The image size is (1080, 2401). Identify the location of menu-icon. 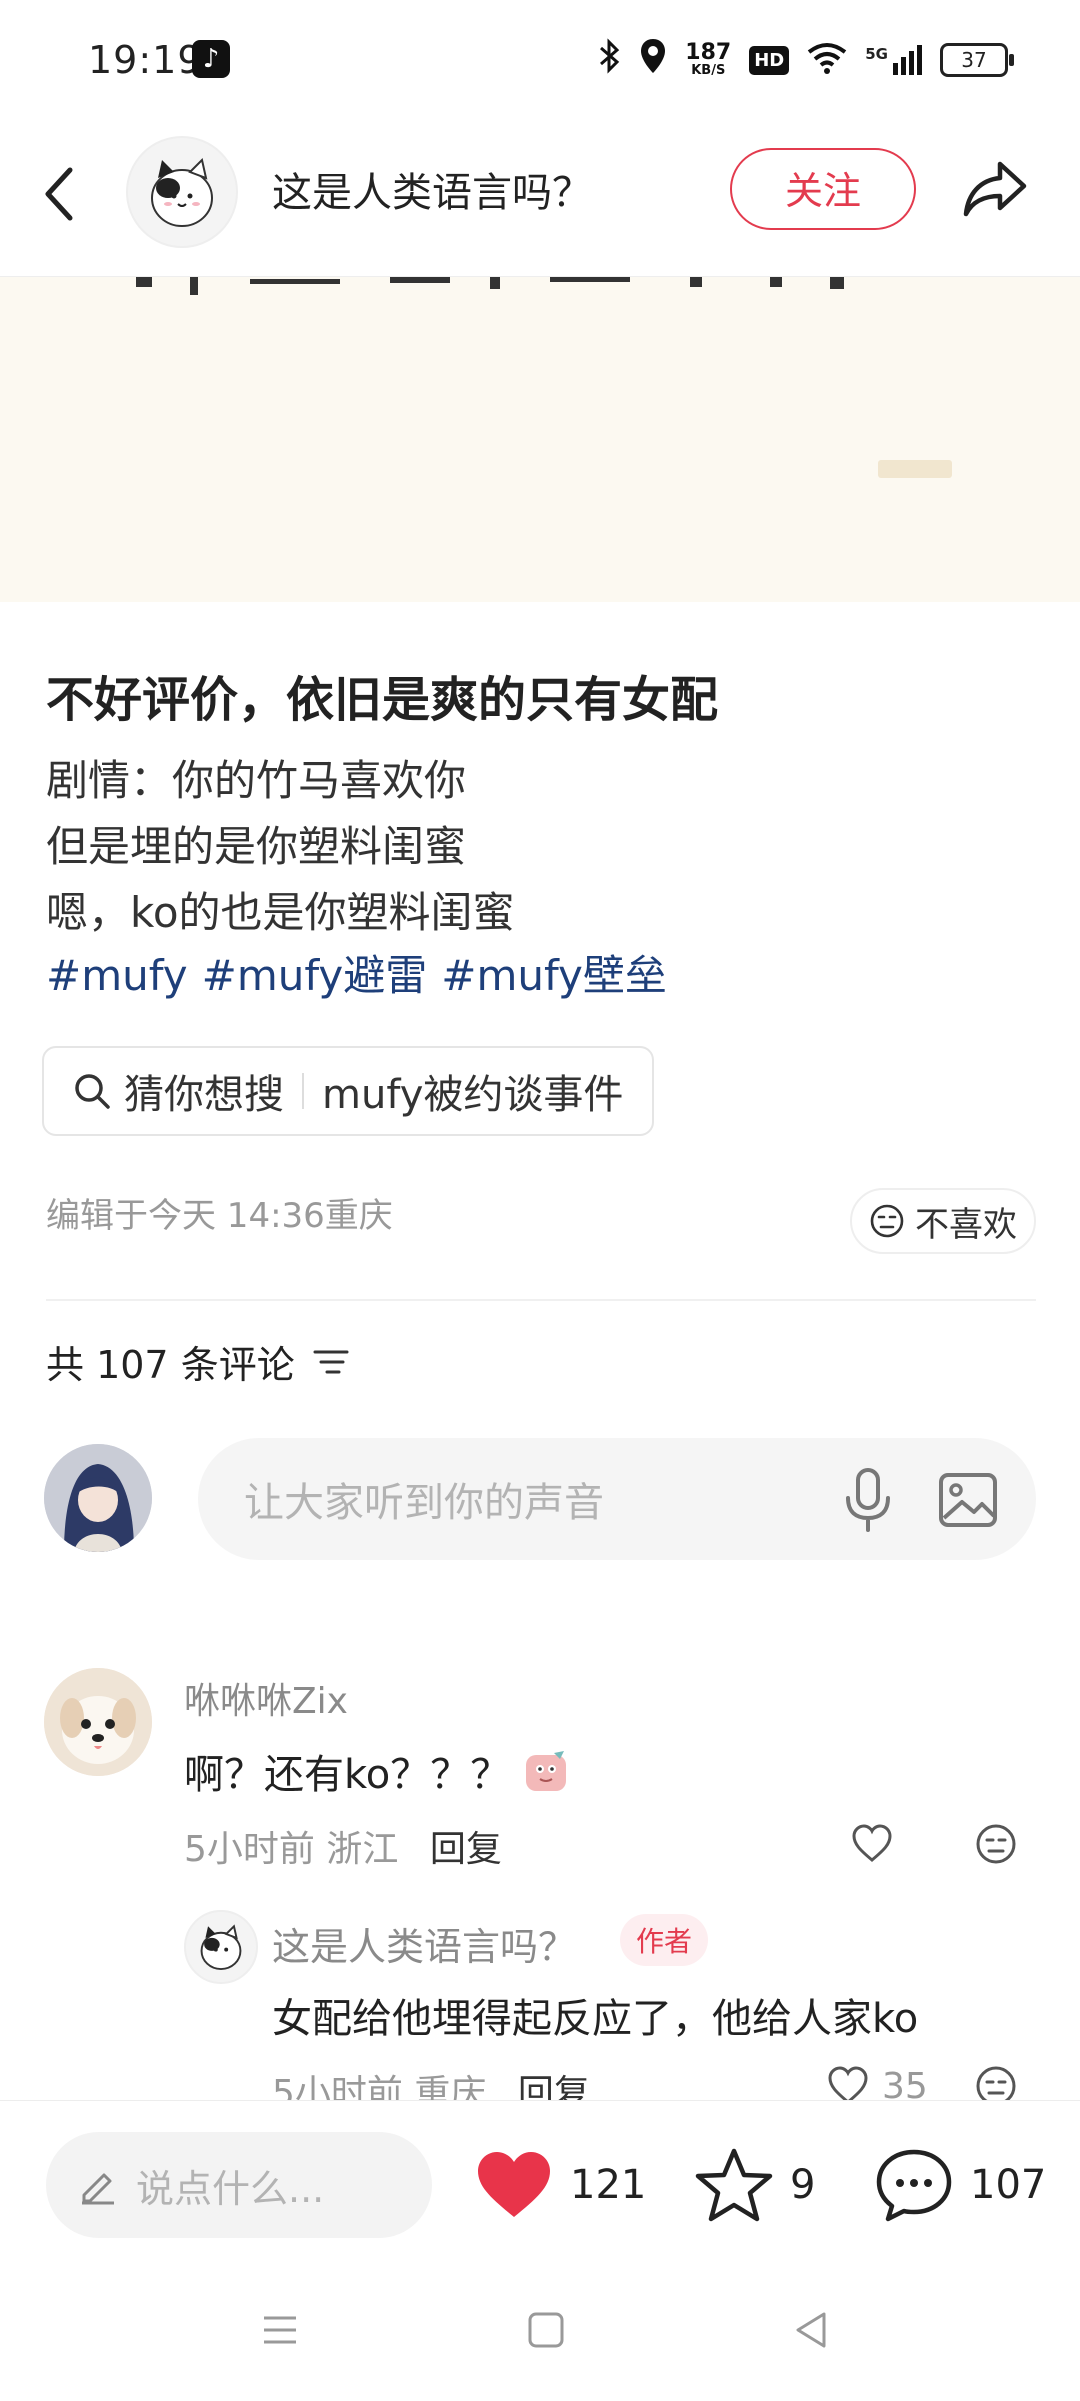
(280, 2330).